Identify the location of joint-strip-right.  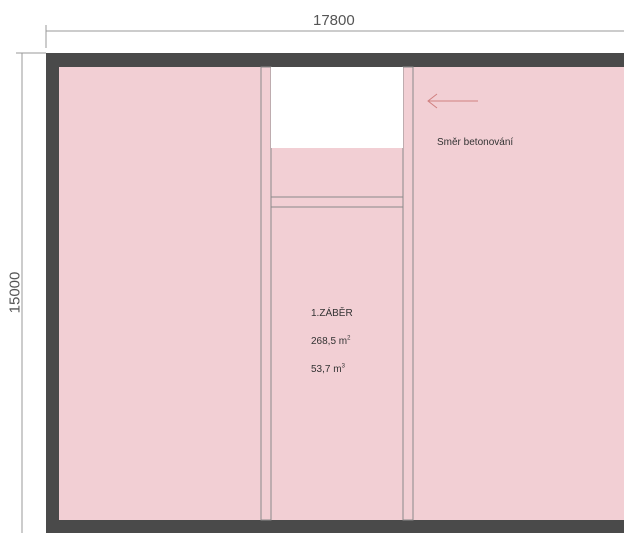
(408, 293).